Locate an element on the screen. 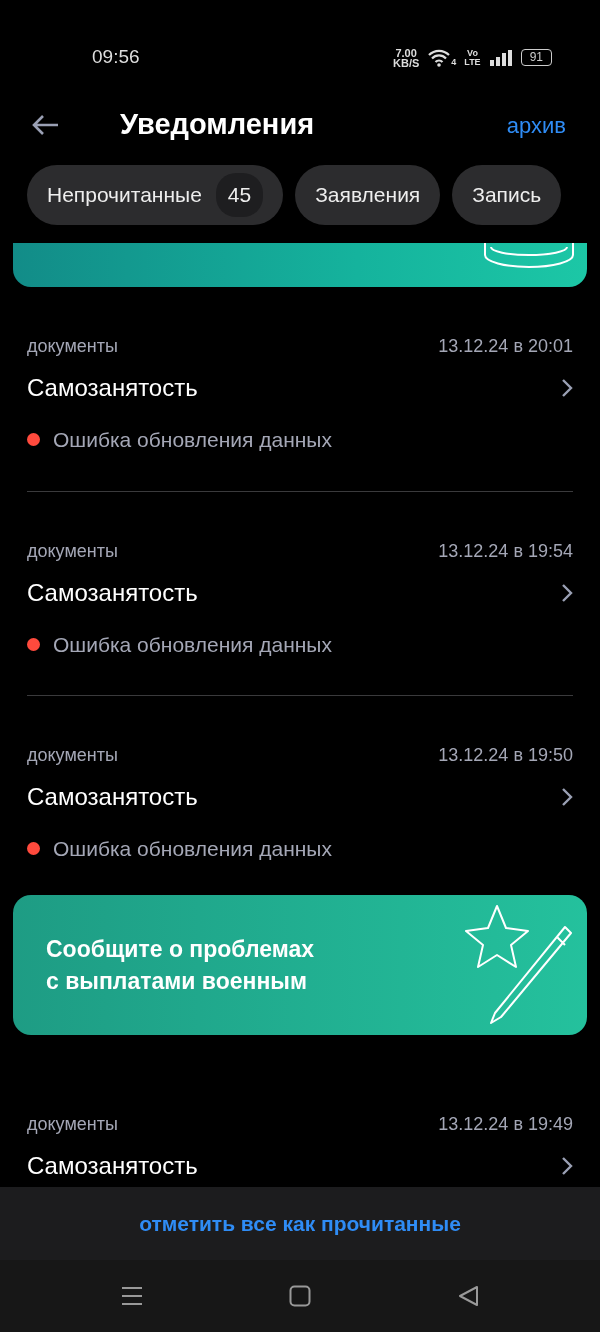 Image resolution: width=600 pixels, height=1332 pixels. timestamp: 13.12.24 в 19:50 is located at coordinates (505, 755).